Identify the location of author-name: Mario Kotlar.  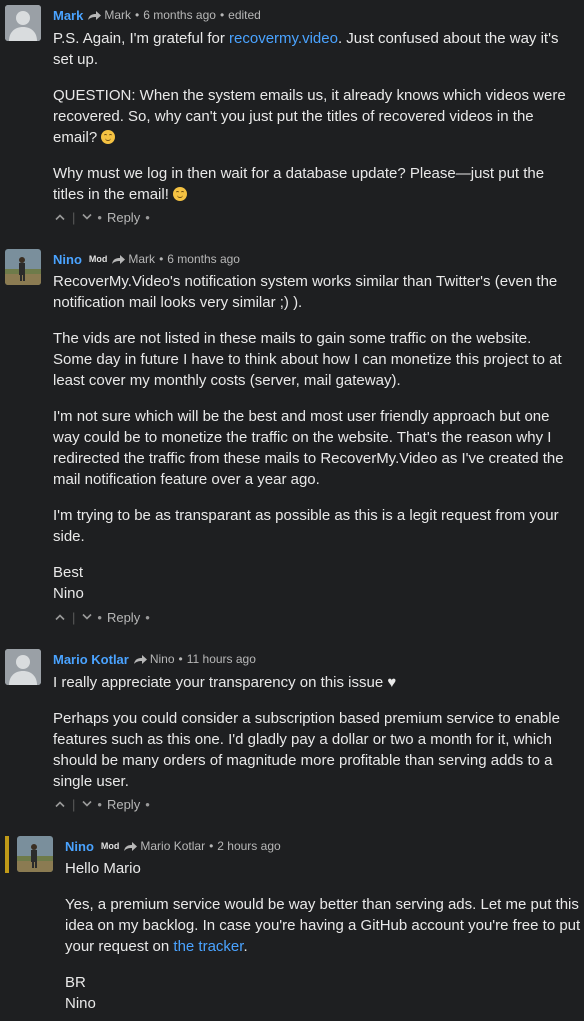
(91, 659).